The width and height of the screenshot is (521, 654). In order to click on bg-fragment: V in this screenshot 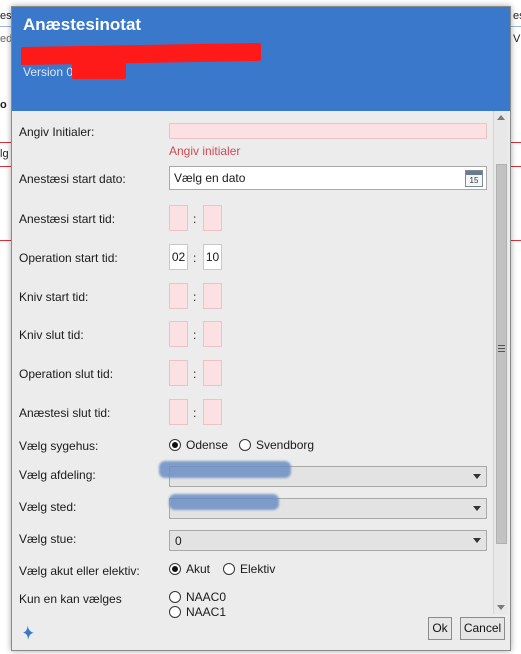, I will do `click(517, 39)`.